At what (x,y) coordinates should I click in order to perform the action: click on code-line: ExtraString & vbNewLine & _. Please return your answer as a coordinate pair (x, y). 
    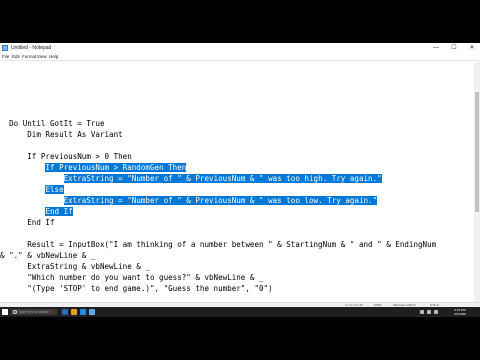
    Looking at the image, I should click on (75, 266).